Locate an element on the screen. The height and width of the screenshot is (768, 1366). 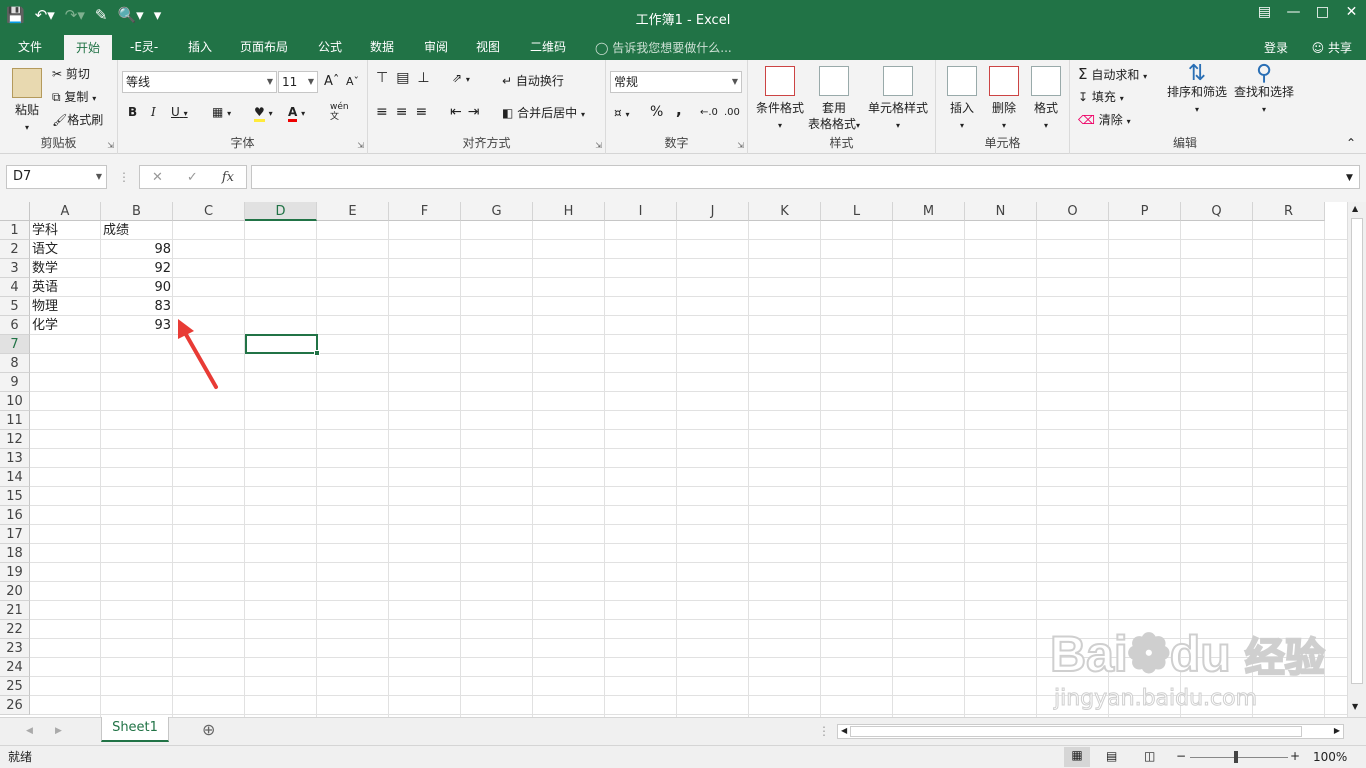
comma-button: , is located at coordinates (679, 110).